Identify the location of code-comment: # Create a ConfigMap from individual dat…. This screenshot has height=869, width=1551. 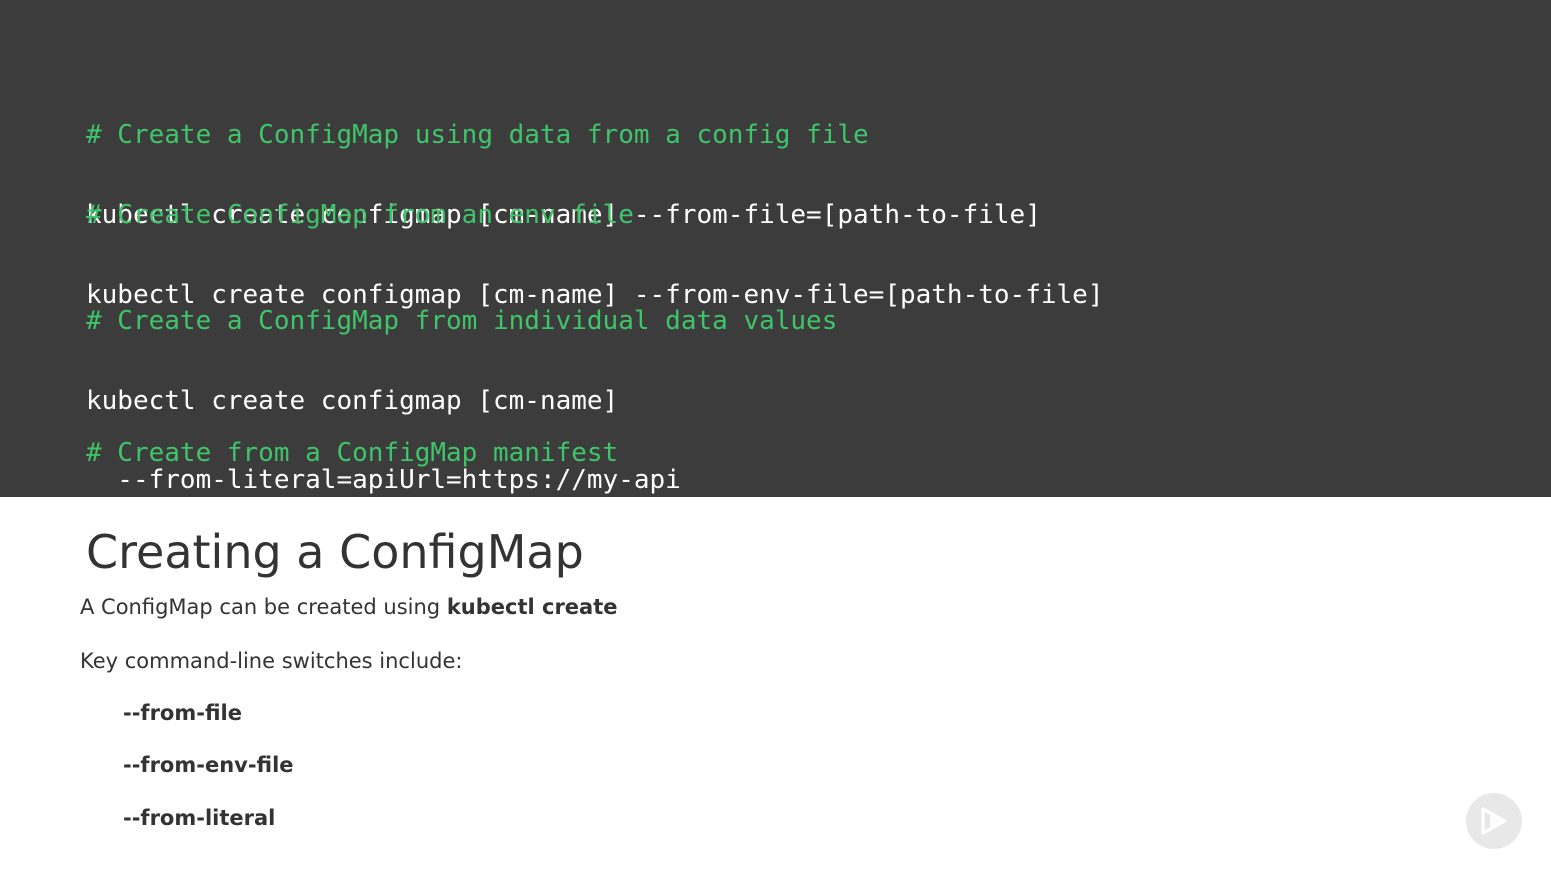
(462, 321).